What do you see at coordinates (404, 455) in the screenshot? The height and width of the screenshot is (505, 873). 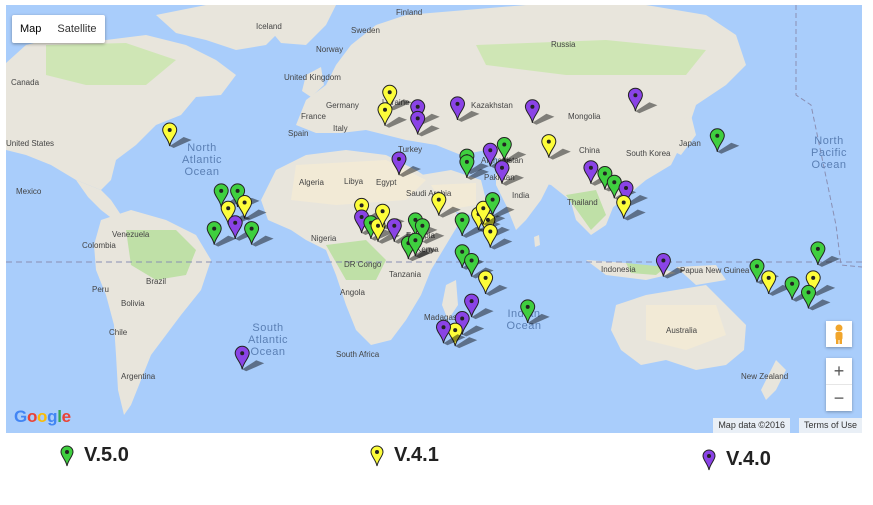 I see `legend-item-v41: V.4.1` at bounding box center [404, 455].